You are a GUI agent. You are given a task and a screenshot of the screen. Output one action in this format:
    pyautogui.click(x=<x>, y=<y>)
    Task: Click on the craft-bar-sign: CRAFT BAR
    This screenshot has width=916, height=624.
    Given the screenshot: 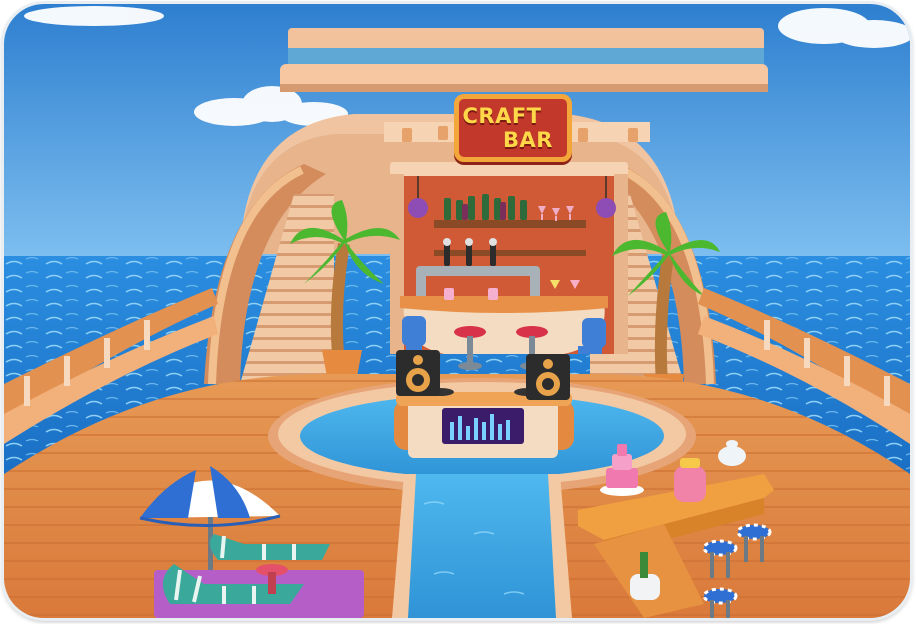 What is the action you would take?
    pyautogui.click(x=513, y=128)
    